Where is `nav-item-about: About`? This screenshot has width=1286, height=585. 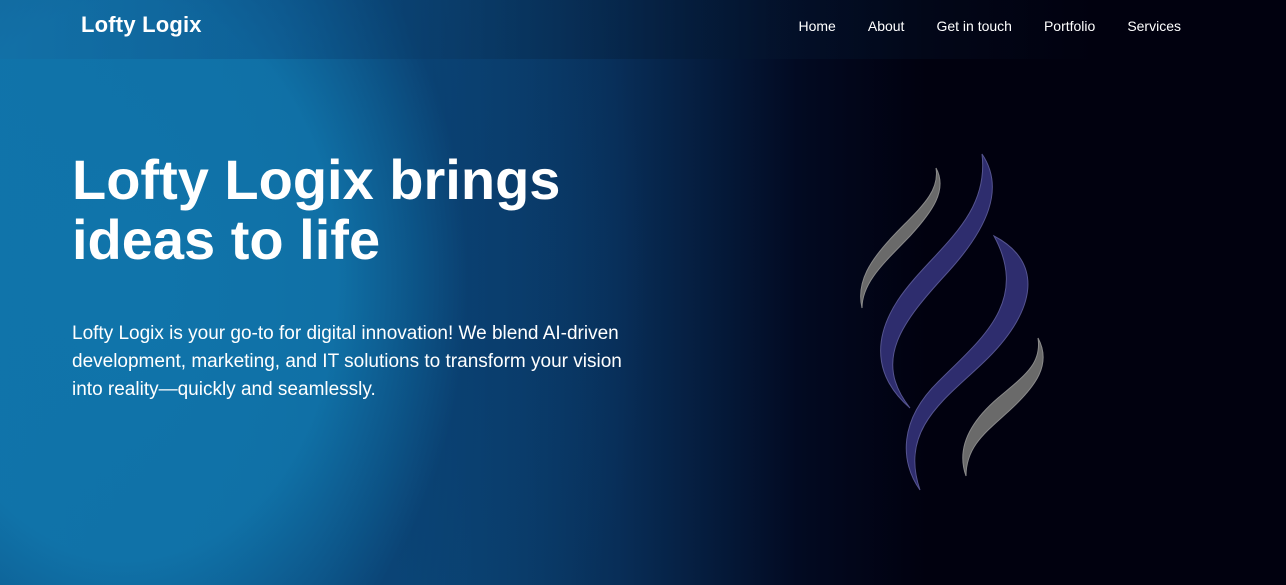
nav-item-about: About is located at coordinates (886, 27).